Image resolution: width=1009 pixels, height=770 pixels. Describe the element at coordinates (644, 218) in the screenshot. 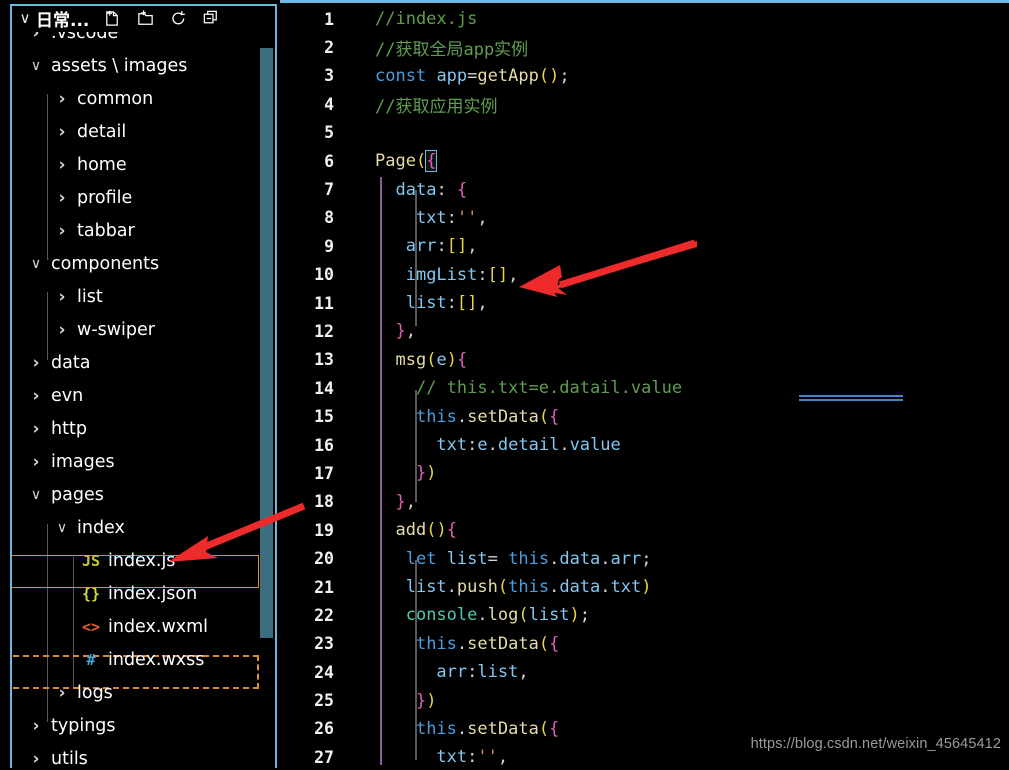

I see `code-line: 8 txt:'',` at that location.